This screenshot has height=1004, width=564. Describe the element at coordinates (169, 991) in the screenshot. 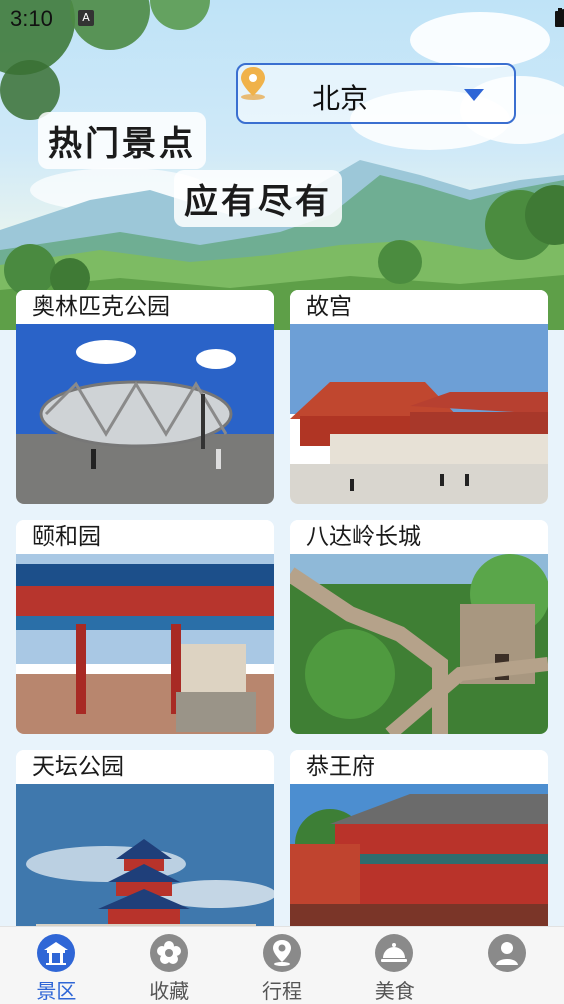

I see `tab-label: 收藏` at that location.